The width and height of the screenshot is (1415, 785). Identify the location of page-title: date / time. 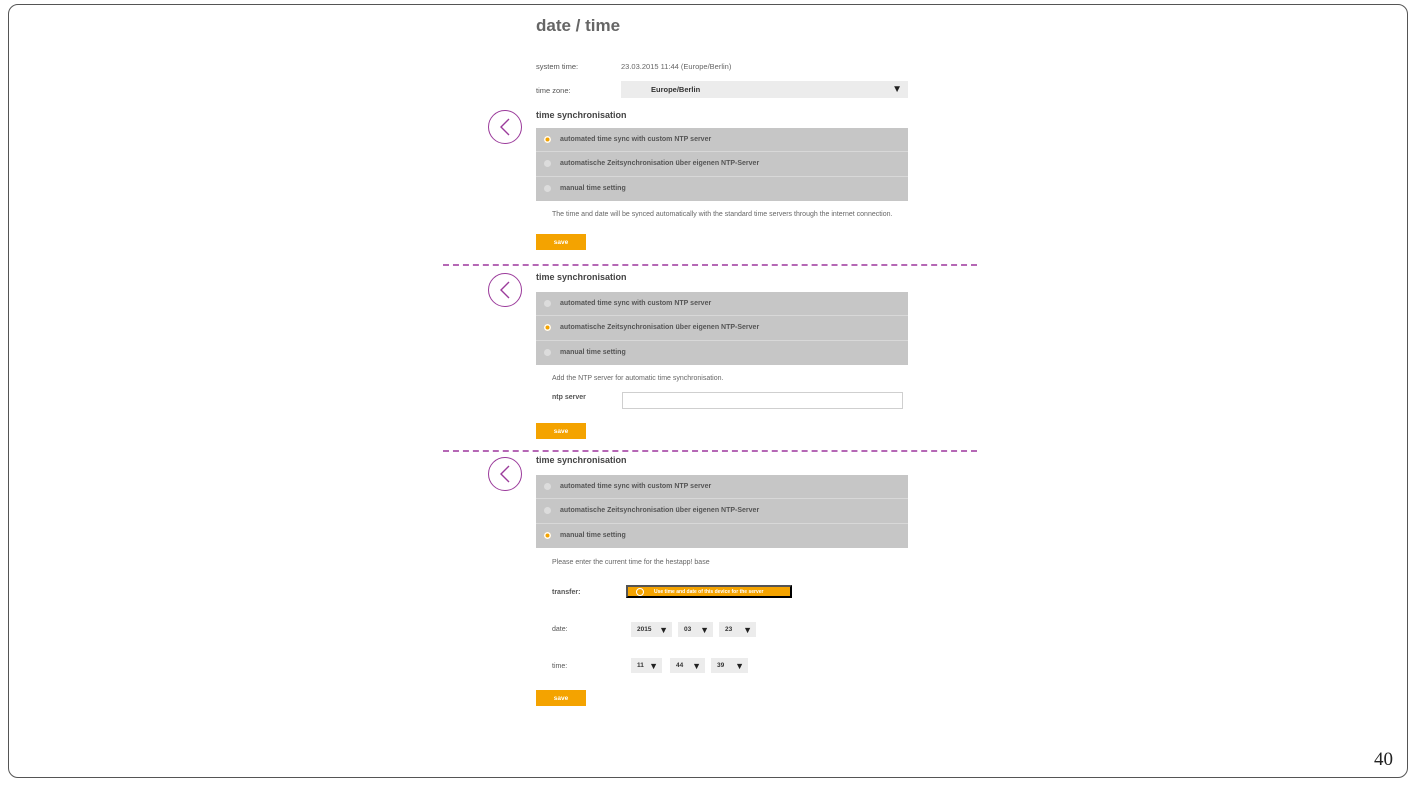
(578, 25).